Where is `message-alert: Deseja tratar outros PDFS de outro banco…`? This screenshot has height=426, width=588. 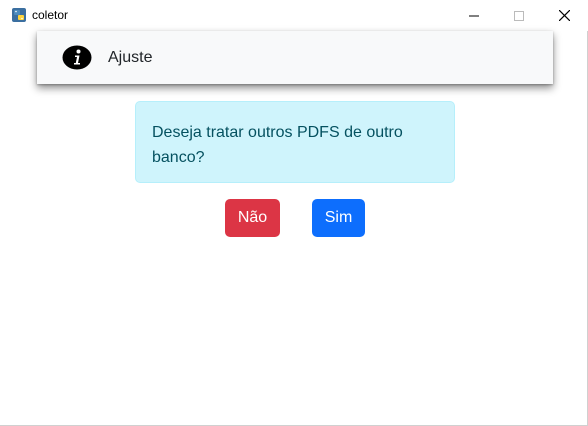
message-alert: Deseja tratar outros PDFS de outro banco… is located at coordinates (295, 142).